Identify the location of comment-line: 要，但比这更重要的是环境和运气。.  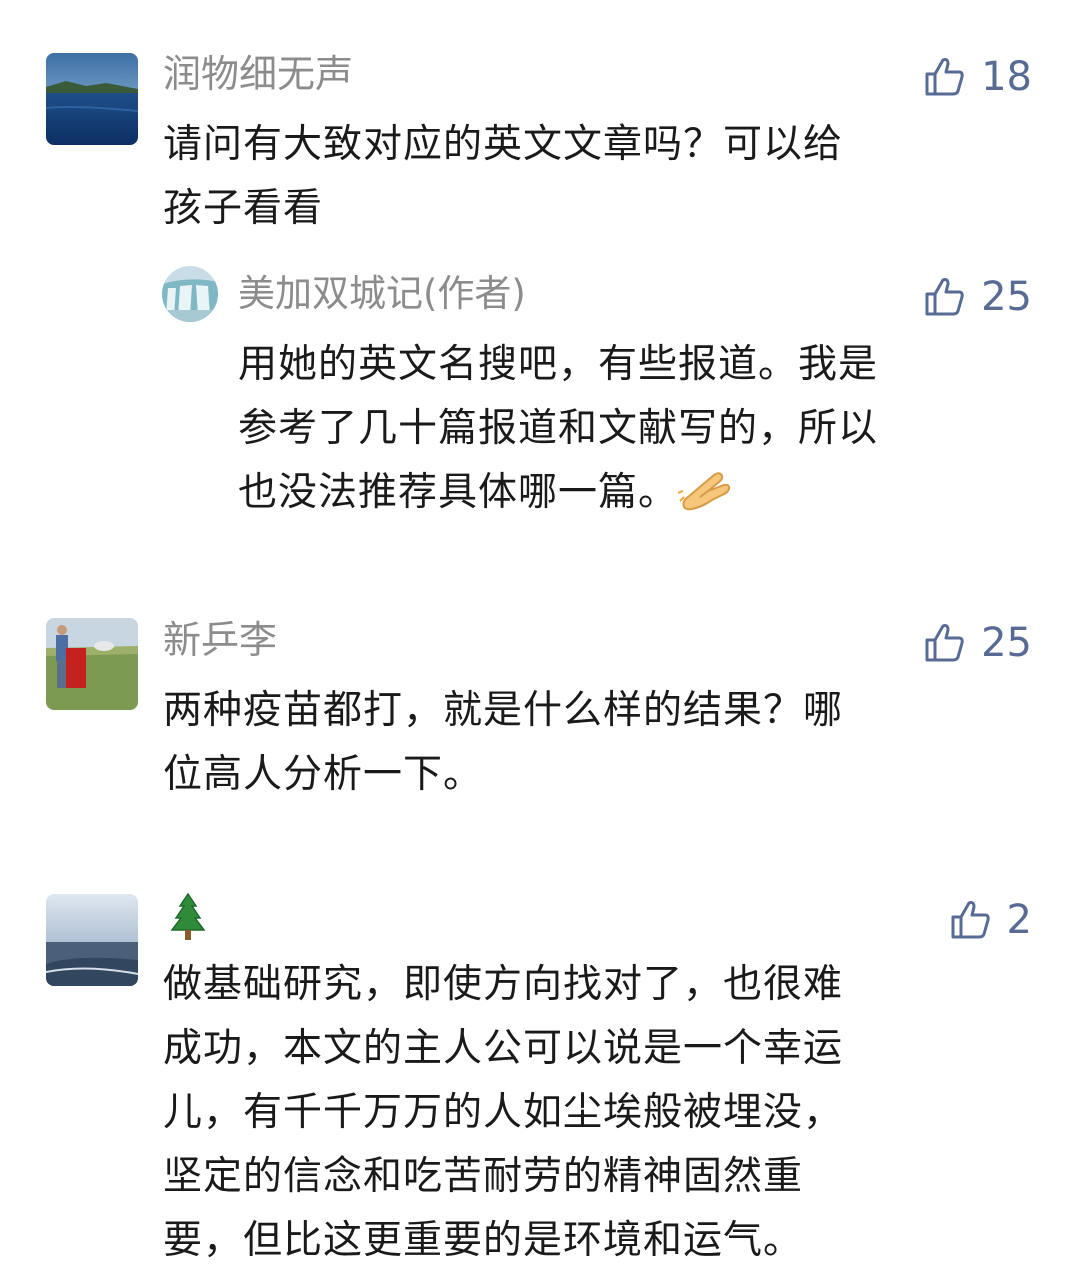
(483, 1240).